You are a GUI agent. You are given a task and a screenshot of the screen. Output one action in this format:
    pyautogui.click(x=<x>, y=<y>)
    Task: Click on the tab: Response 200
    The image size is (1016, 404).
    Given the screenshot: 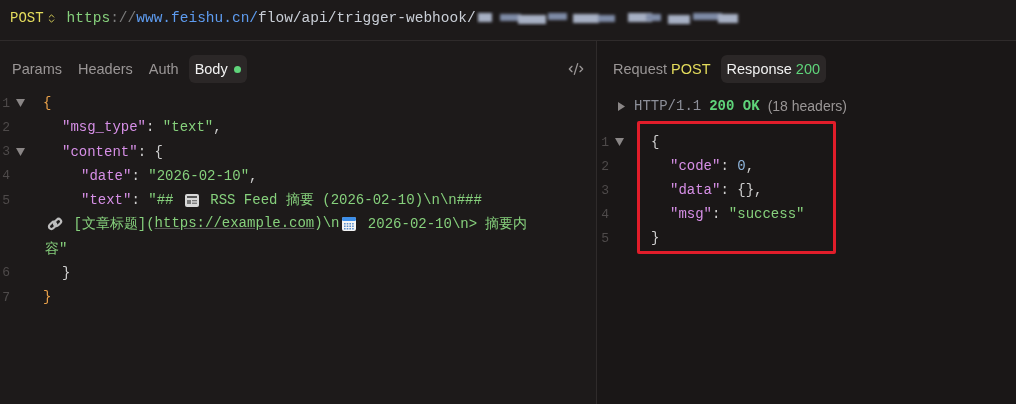 What is the action you would take?
    pyautogui.click(x=773, y=69)
    